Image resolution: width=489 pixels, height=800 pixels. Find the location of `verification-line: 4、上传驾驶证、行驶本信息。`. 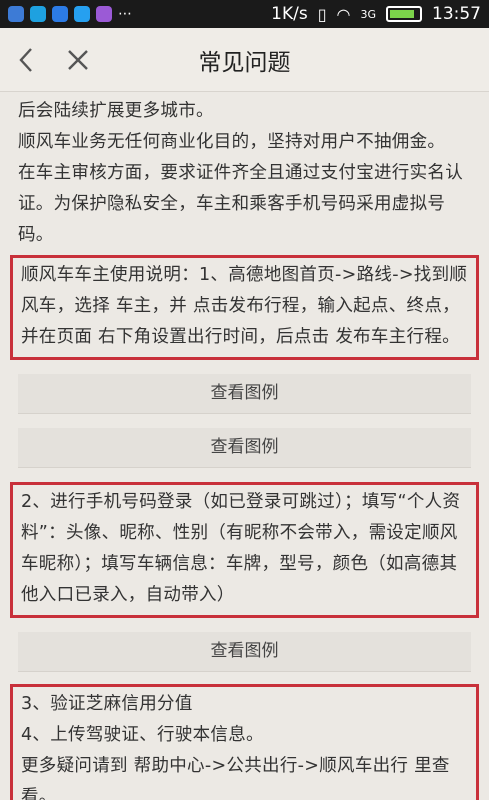

verification-line: 4、上传驾驶证、行驶本信息。 is located at coordinates (142, 735).